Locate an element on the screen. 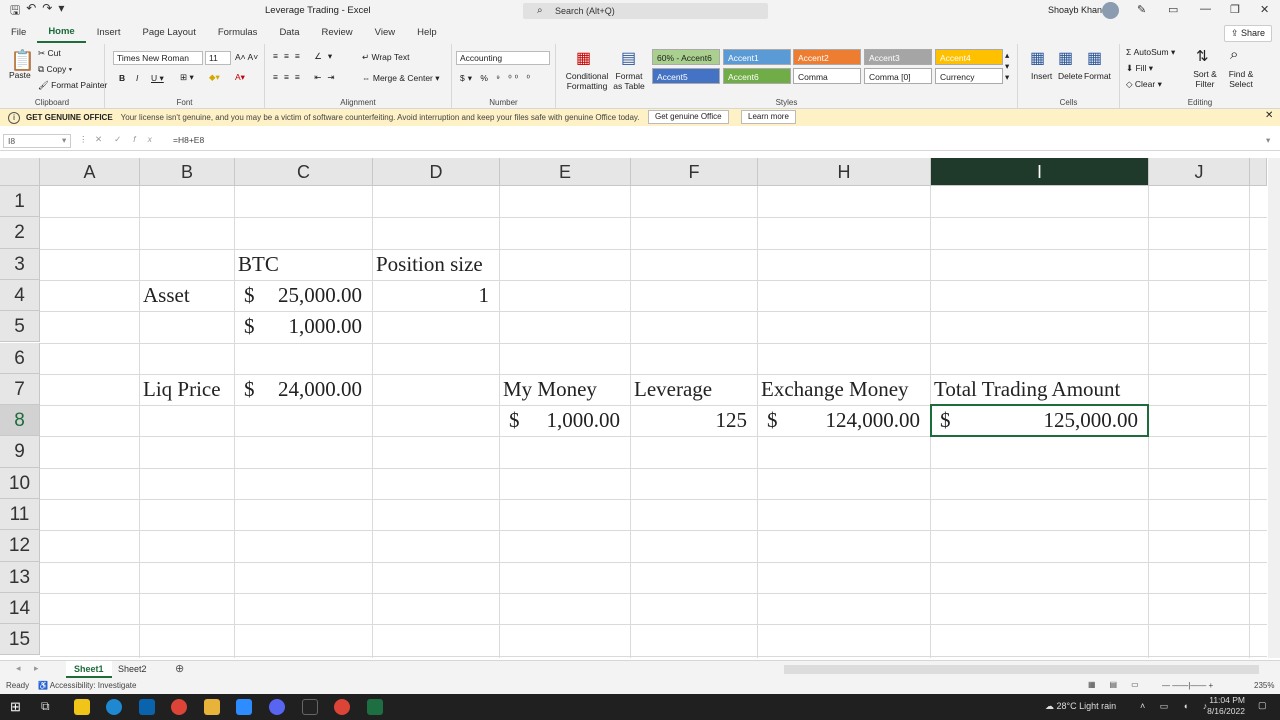 The image size is (1280, 720). fill-color-icon: ◆▾ is located at coordinates (214, 77).